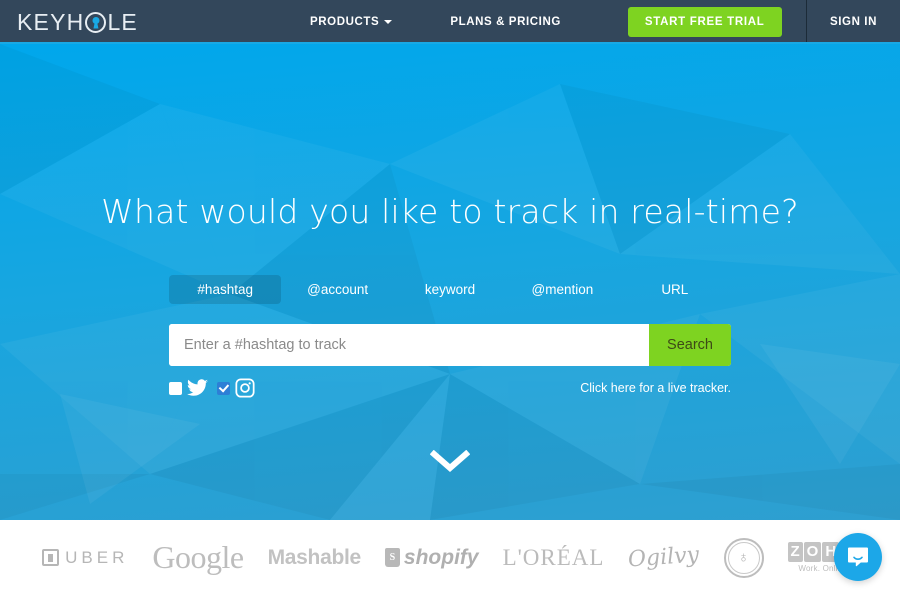  I want to click on client-logo-loreal: L'ORÉAL, so click(553, 557).